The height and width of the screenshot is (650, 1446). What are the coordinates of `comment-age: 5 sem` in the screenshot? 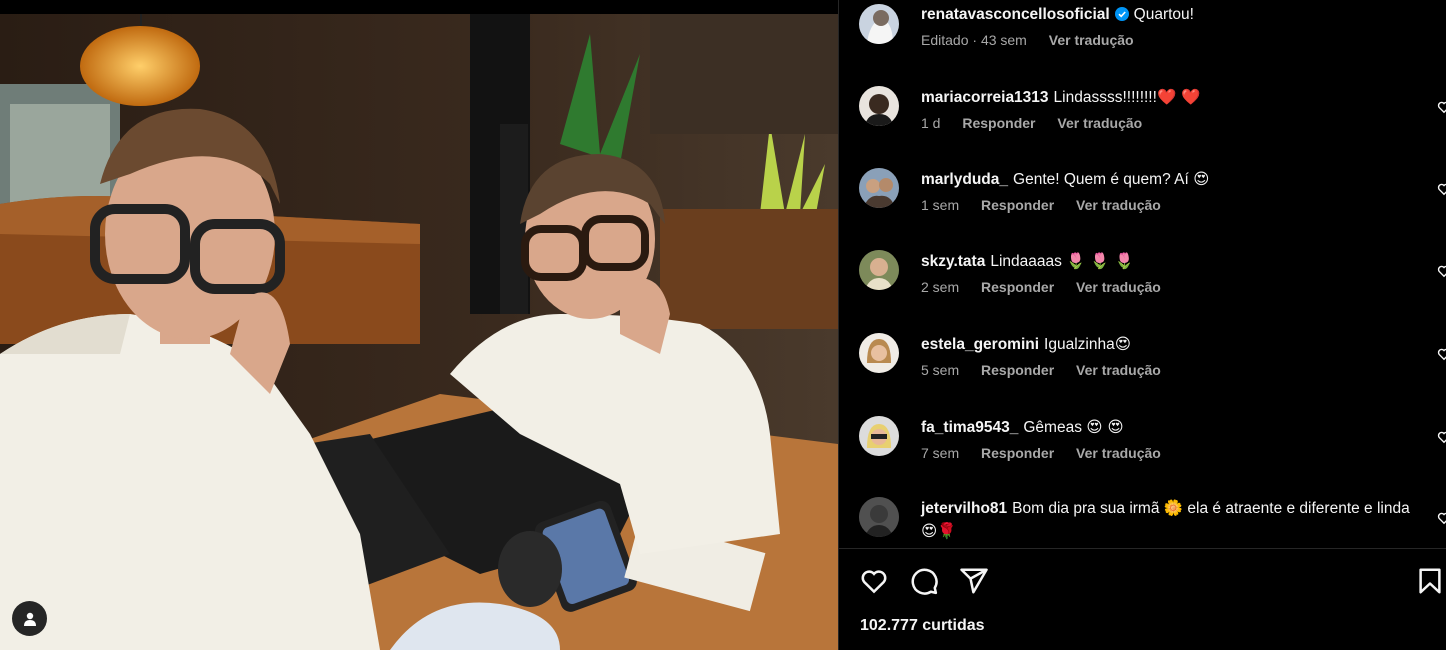 It's located at (940, 370).